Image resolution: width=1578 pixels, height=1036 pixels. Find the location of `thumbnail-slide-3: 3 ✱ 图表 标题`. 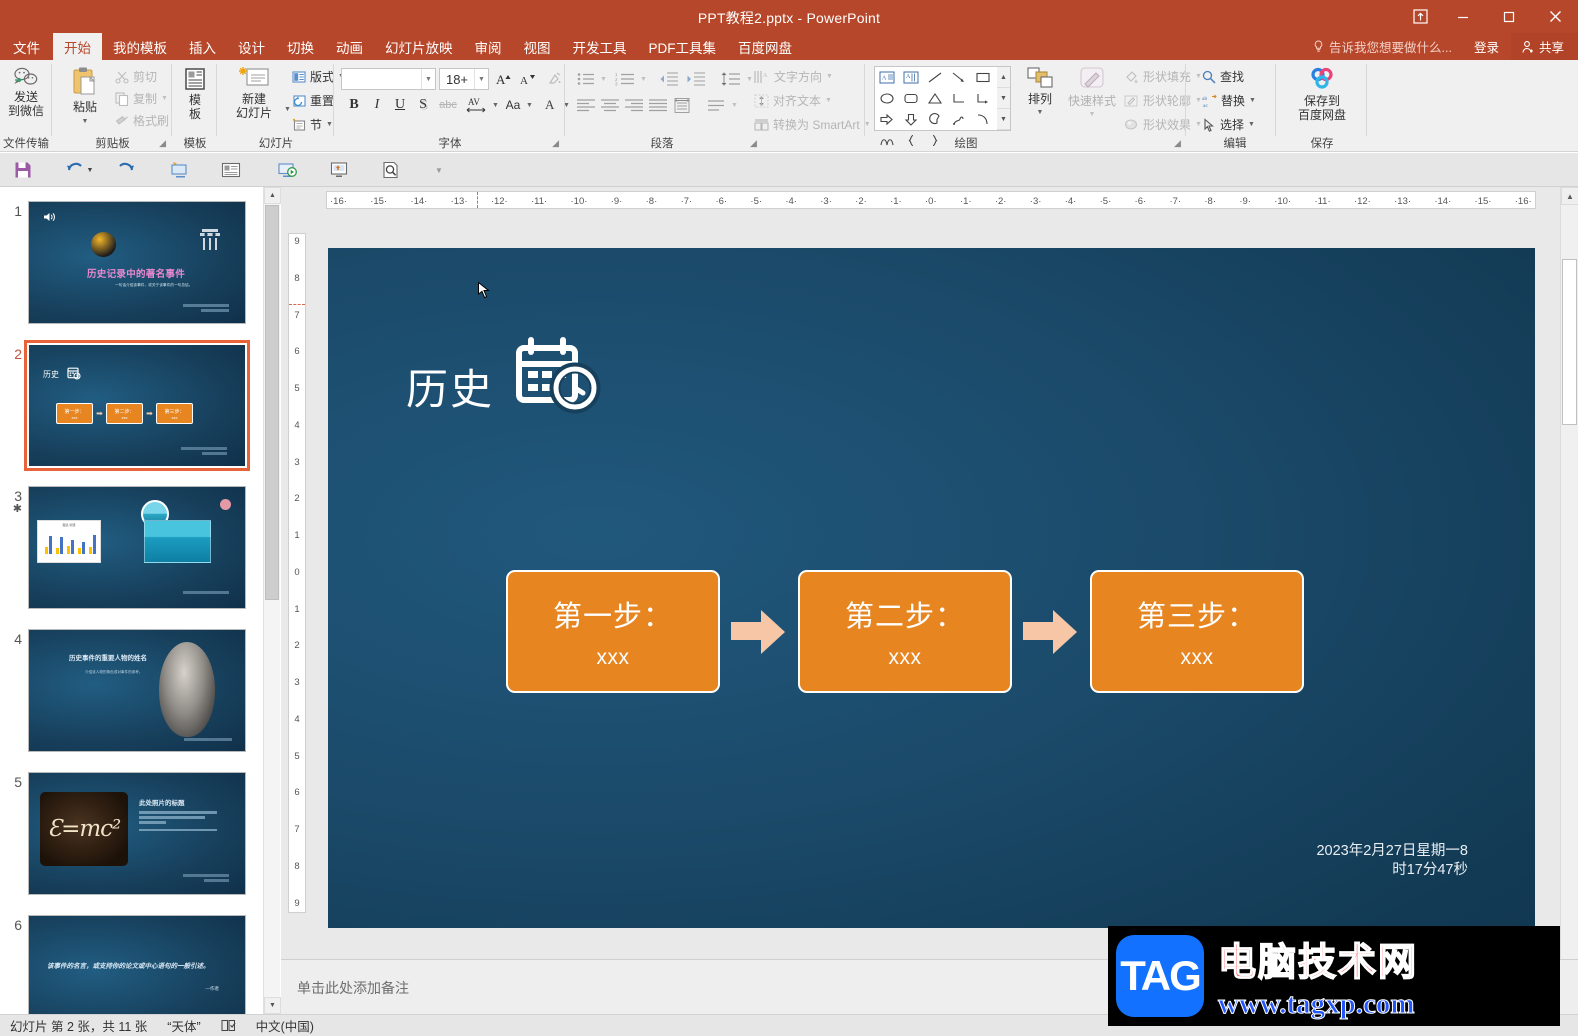

thumbnail-slide-3: 3 ✱ 图表 标题 is located at coordinates (132, 547).